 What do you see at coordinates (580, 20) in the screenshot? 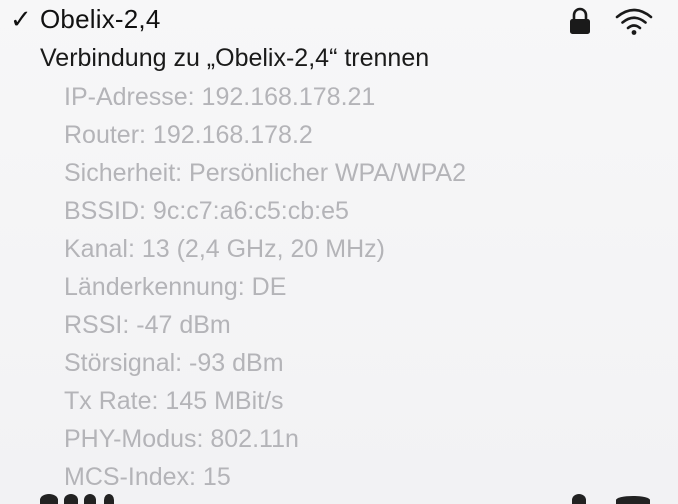
I see `lock-icon` at bounding box center [580, 20].